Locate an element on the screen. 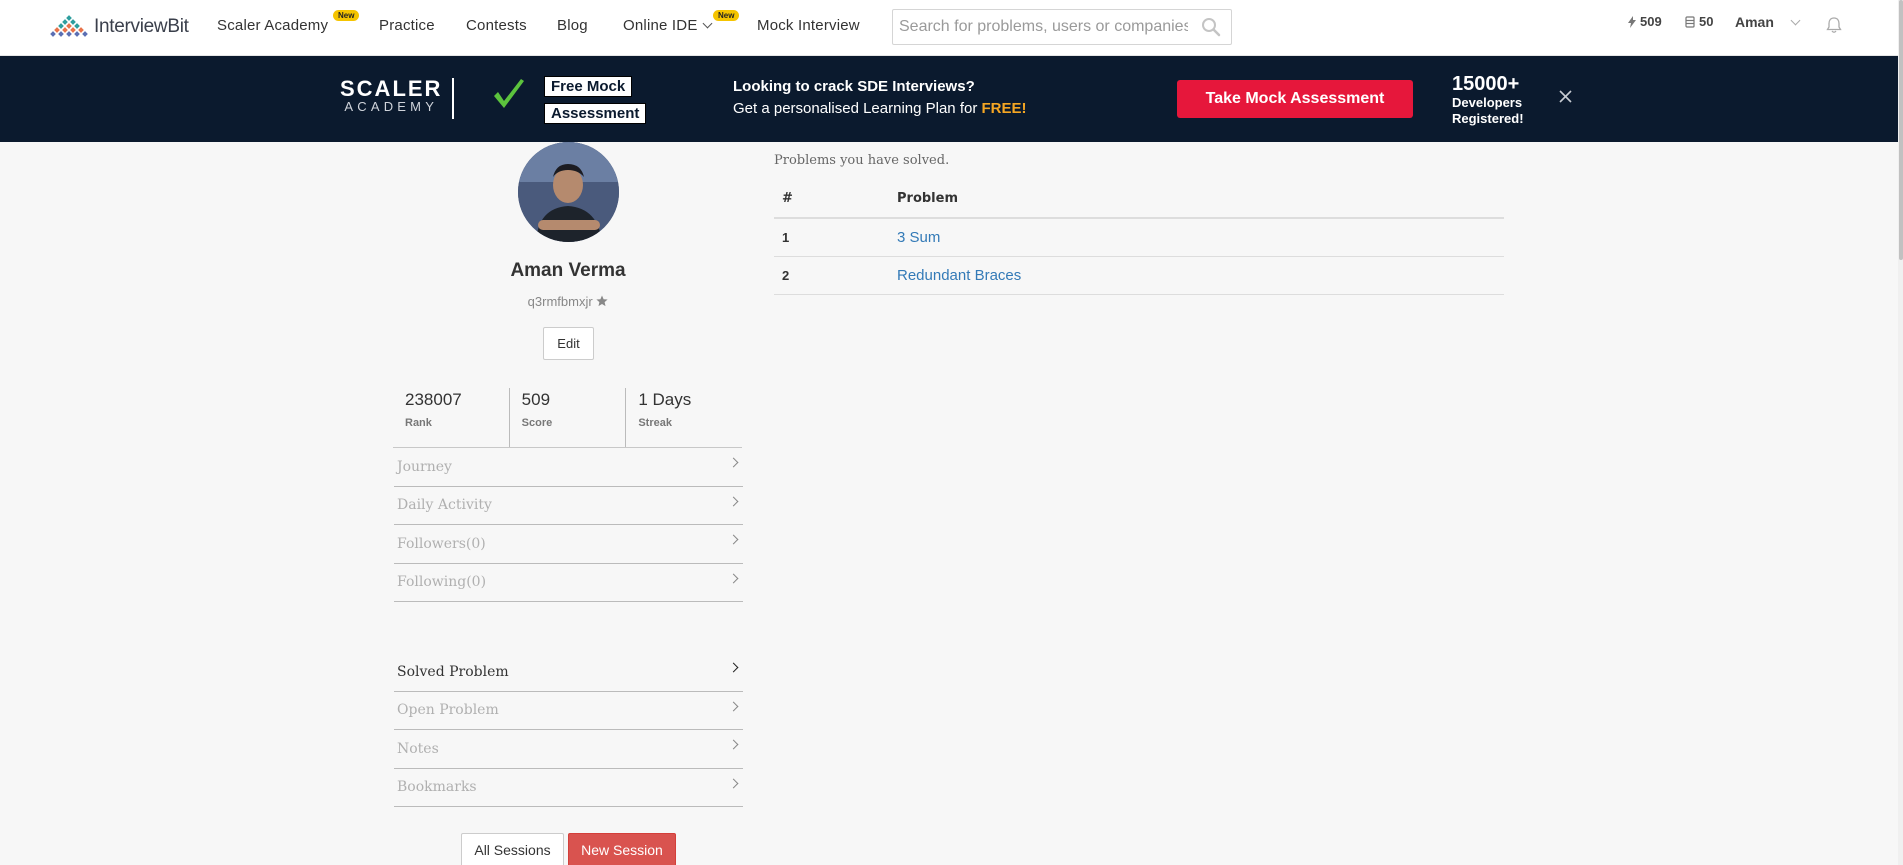 The height and width of the screenshot is (865, 1903). menu-item-bookmarks: Bookmarks is located at coordinates (568, 788).